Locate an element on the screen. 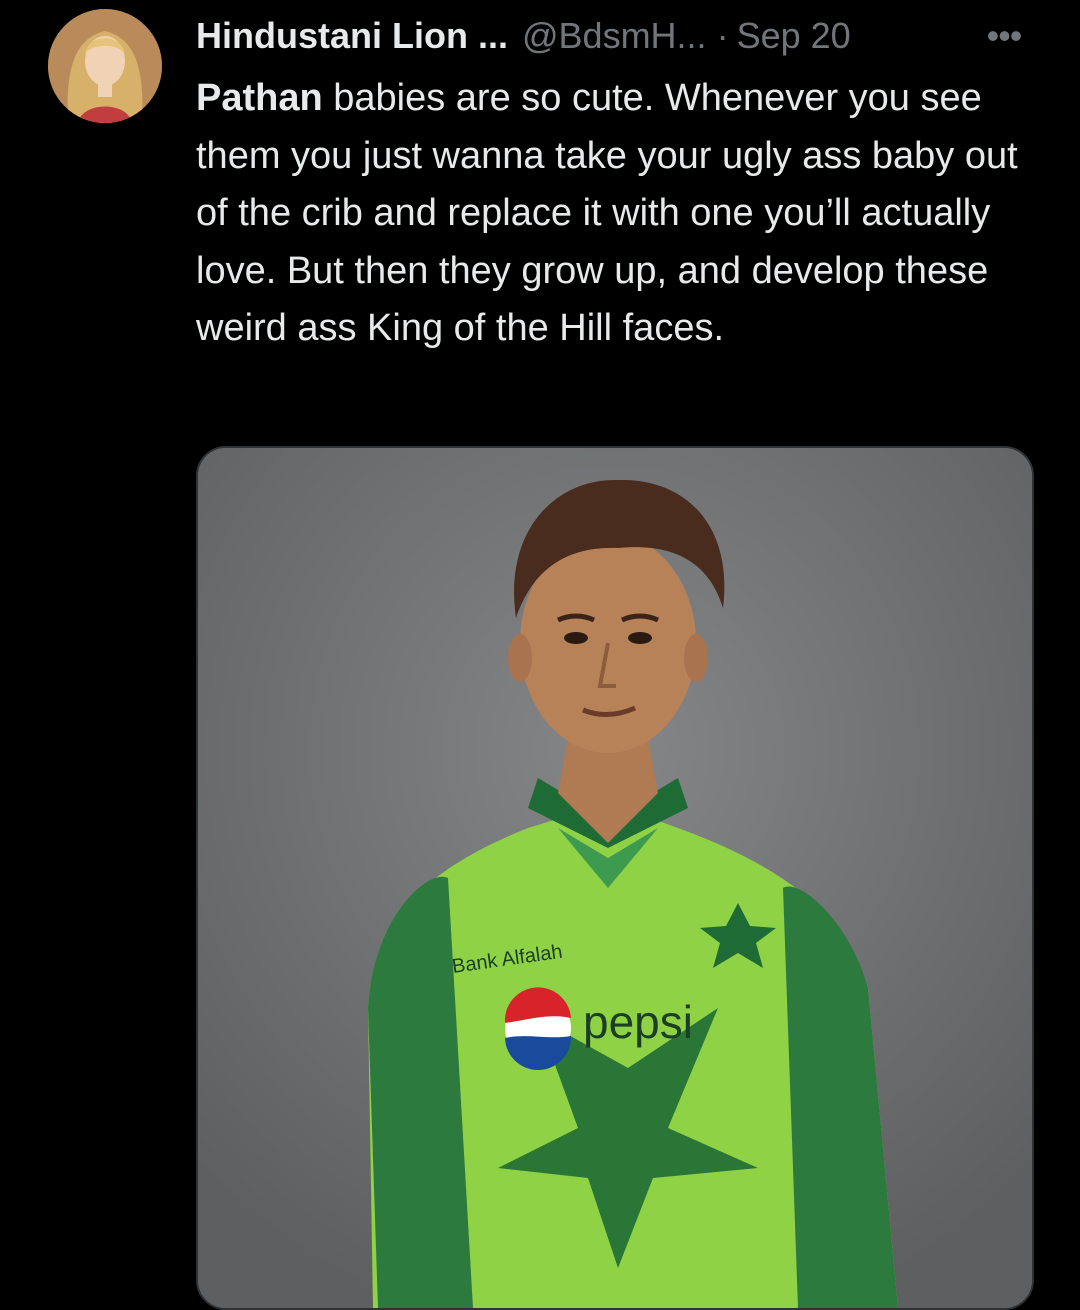  more-options-icon: ••• is located at coordinates (1004, 36).